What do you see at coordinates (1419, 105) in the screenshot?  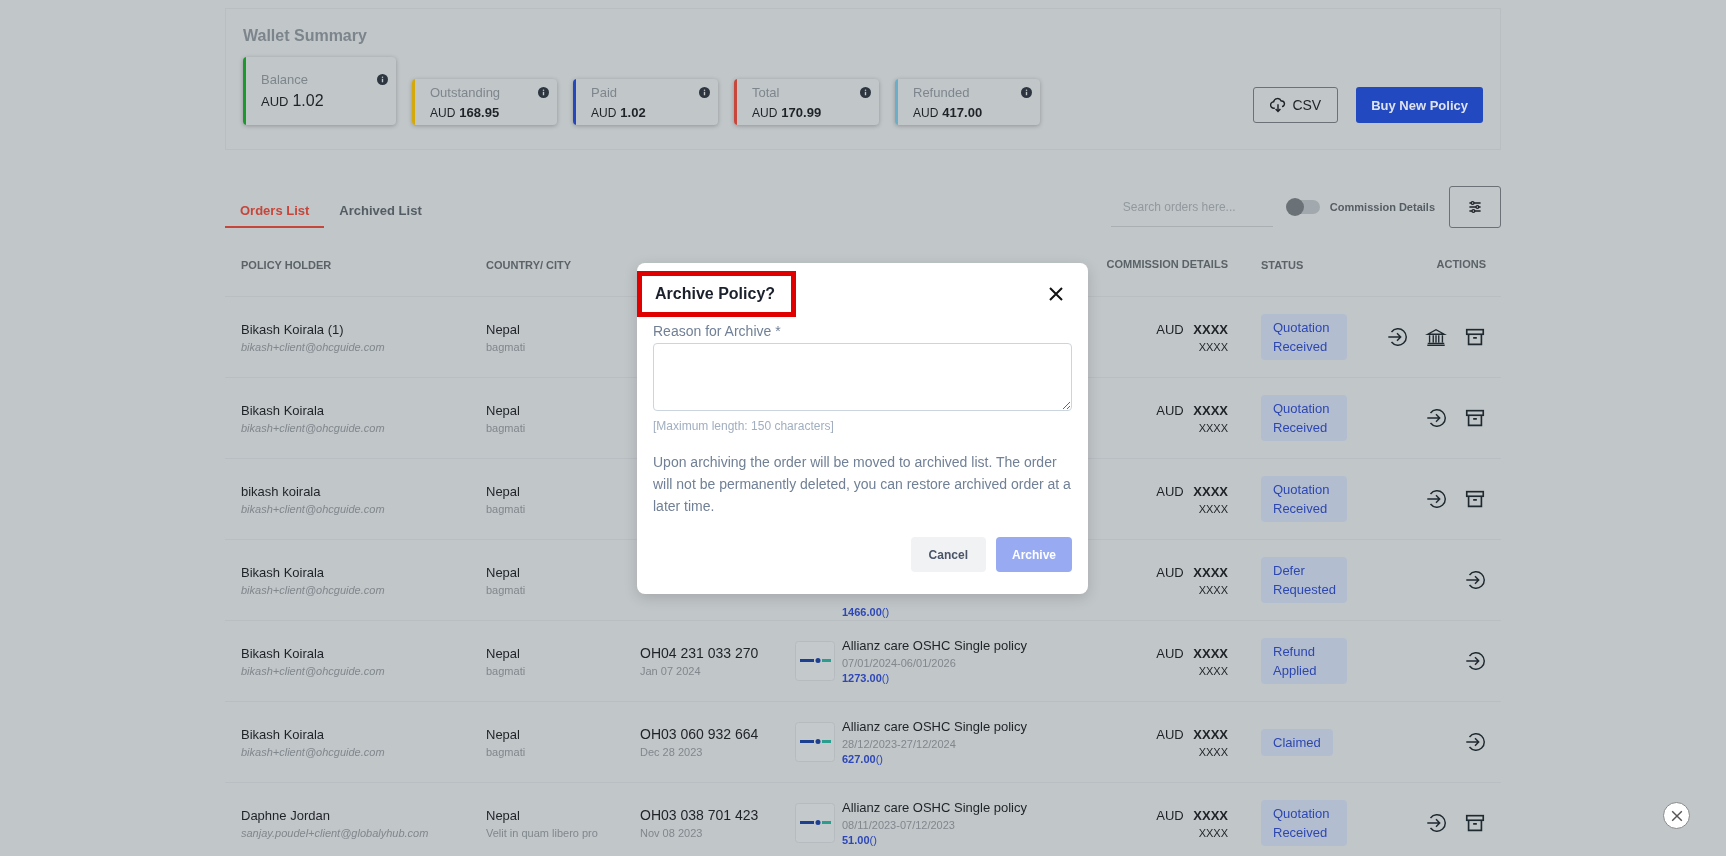 I see `buy-new-policy-button: Buy New Policy` at bounding box center [1419, 105].